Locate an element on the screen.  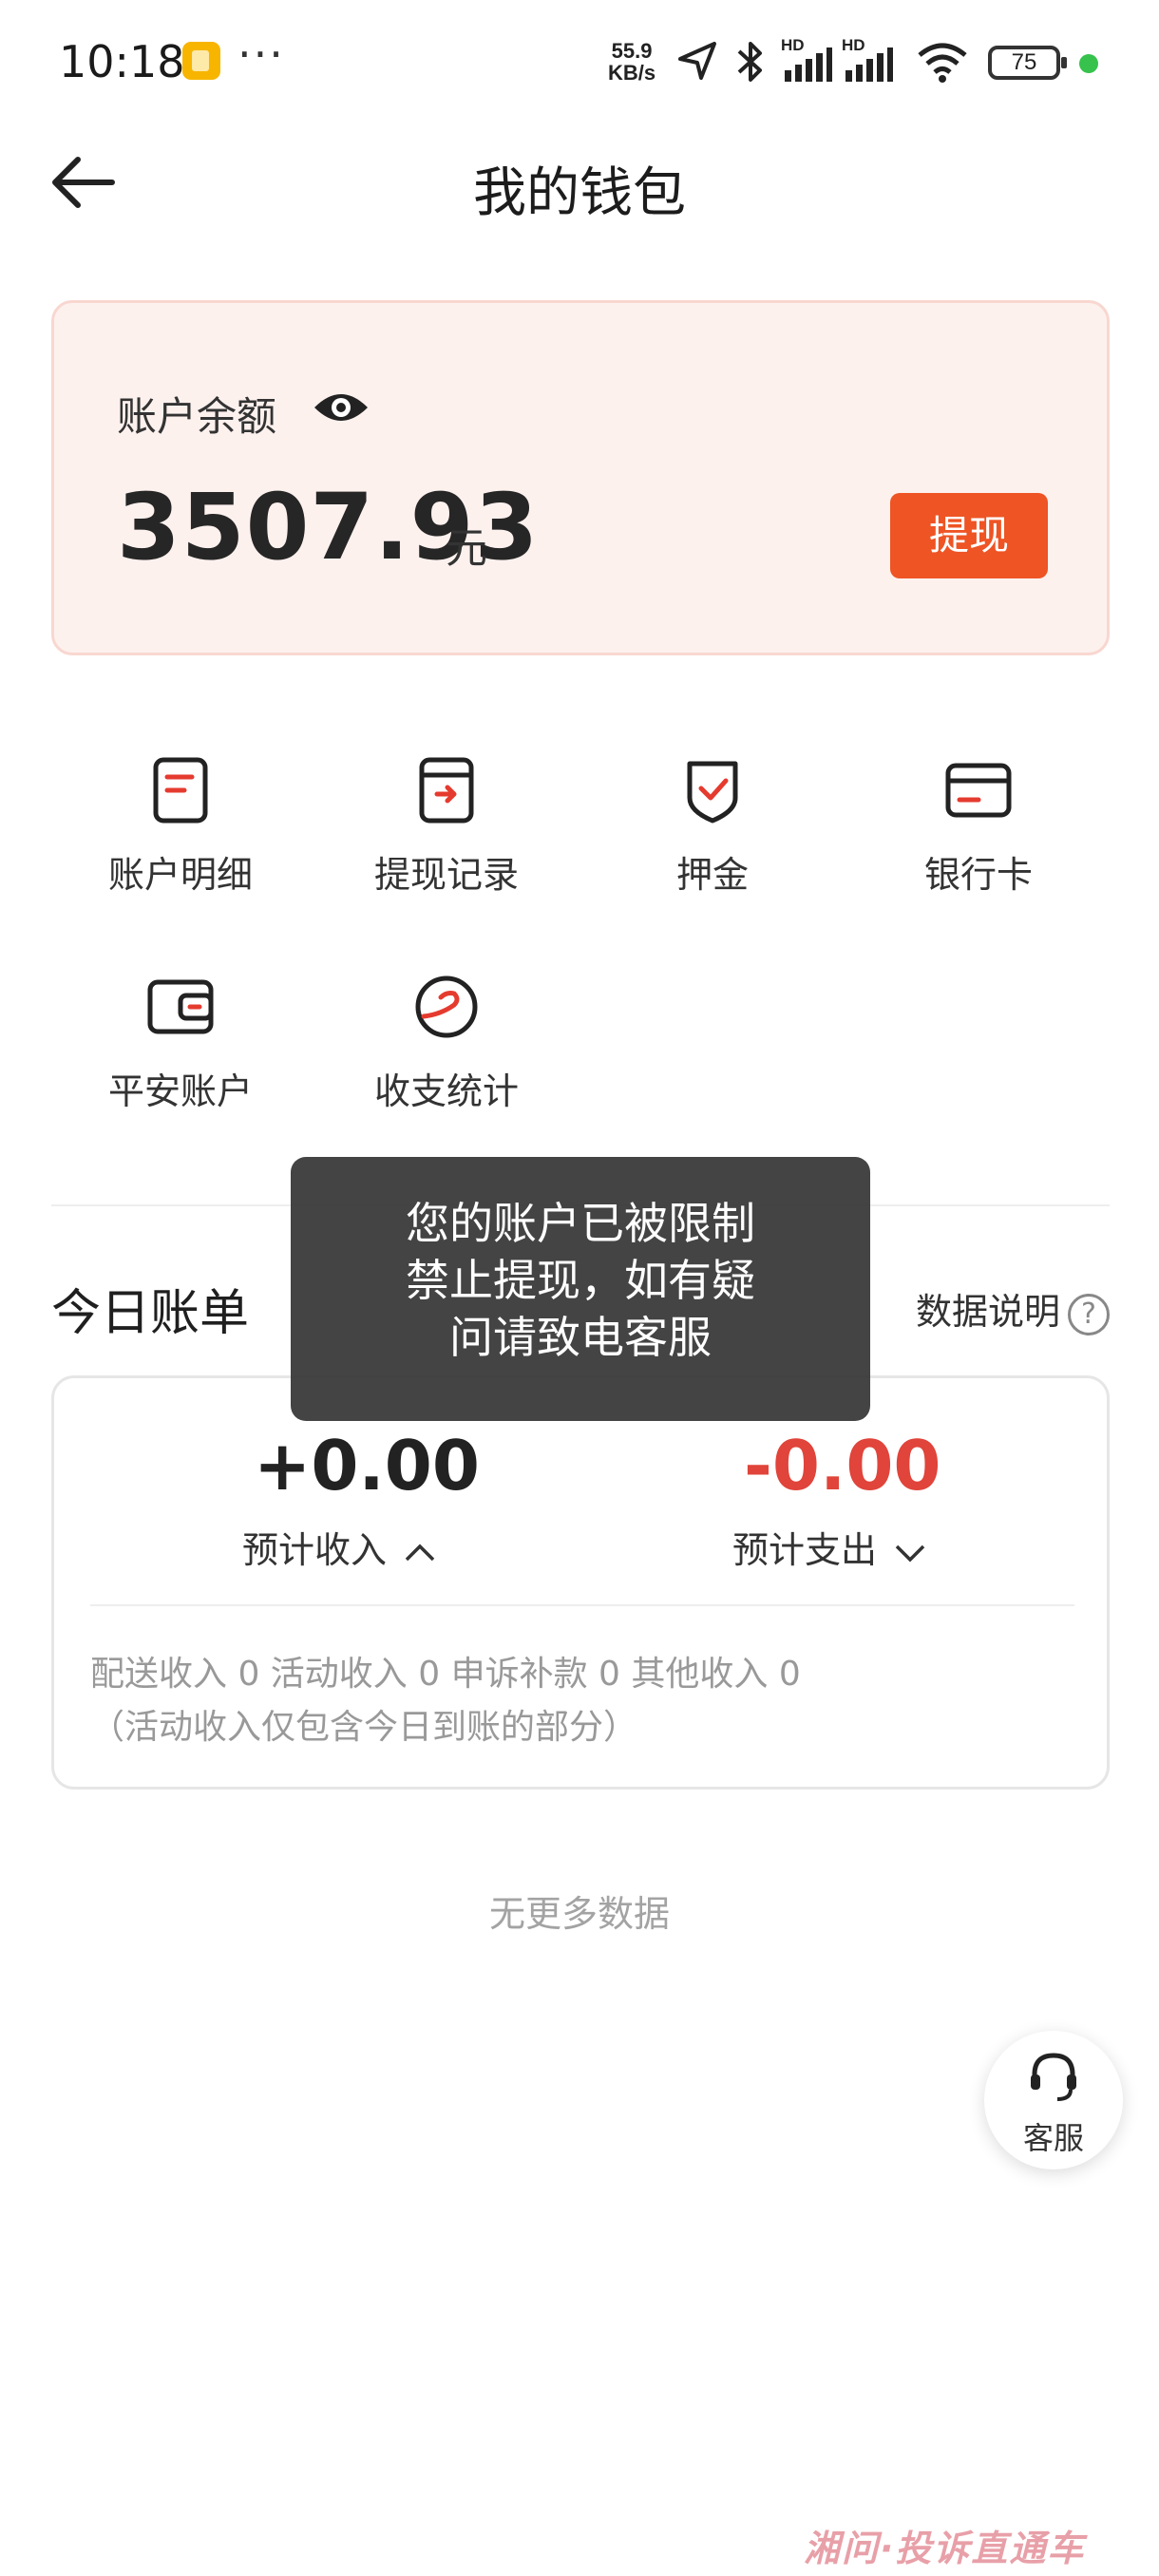
network-speed: 55.9 KB/s is located at coordinates (632, 62).